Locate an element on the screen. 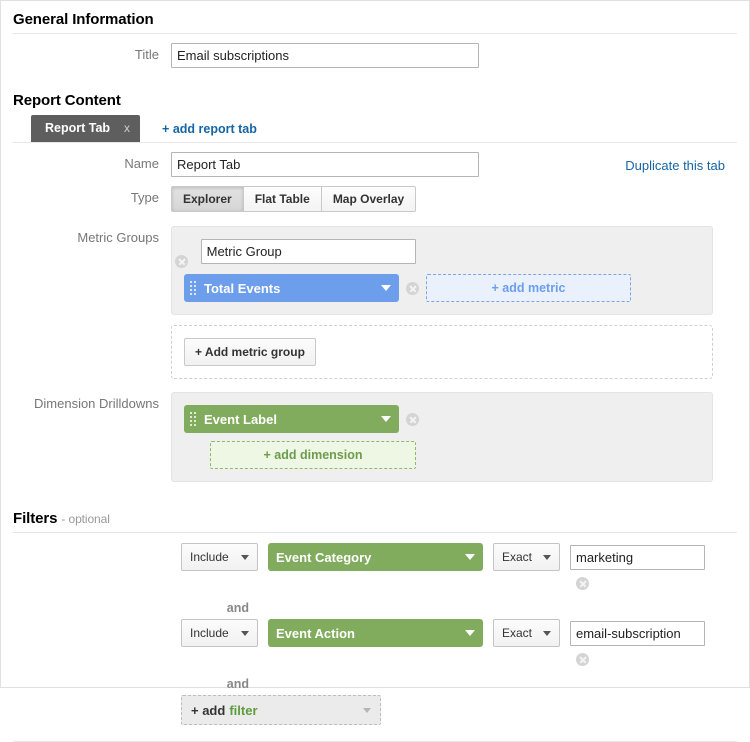  remove-metric-group-icon is located at coordinates (181, 262).